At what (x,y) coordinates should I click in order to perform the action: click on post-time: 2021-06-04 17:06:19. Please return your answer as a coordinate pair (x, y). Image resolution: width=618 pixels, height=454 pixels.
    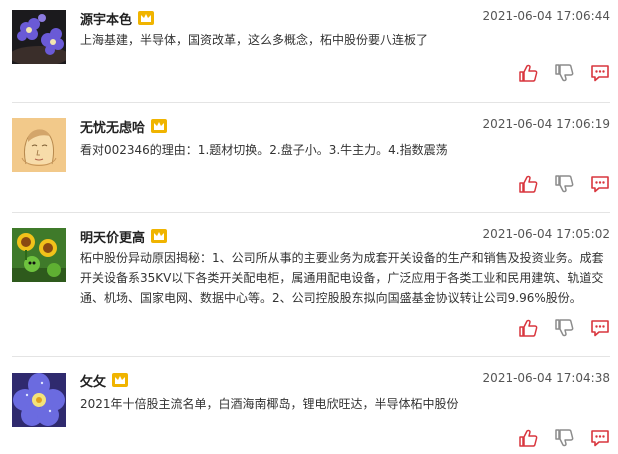
    Looking at the image, I should click on (546, 124).